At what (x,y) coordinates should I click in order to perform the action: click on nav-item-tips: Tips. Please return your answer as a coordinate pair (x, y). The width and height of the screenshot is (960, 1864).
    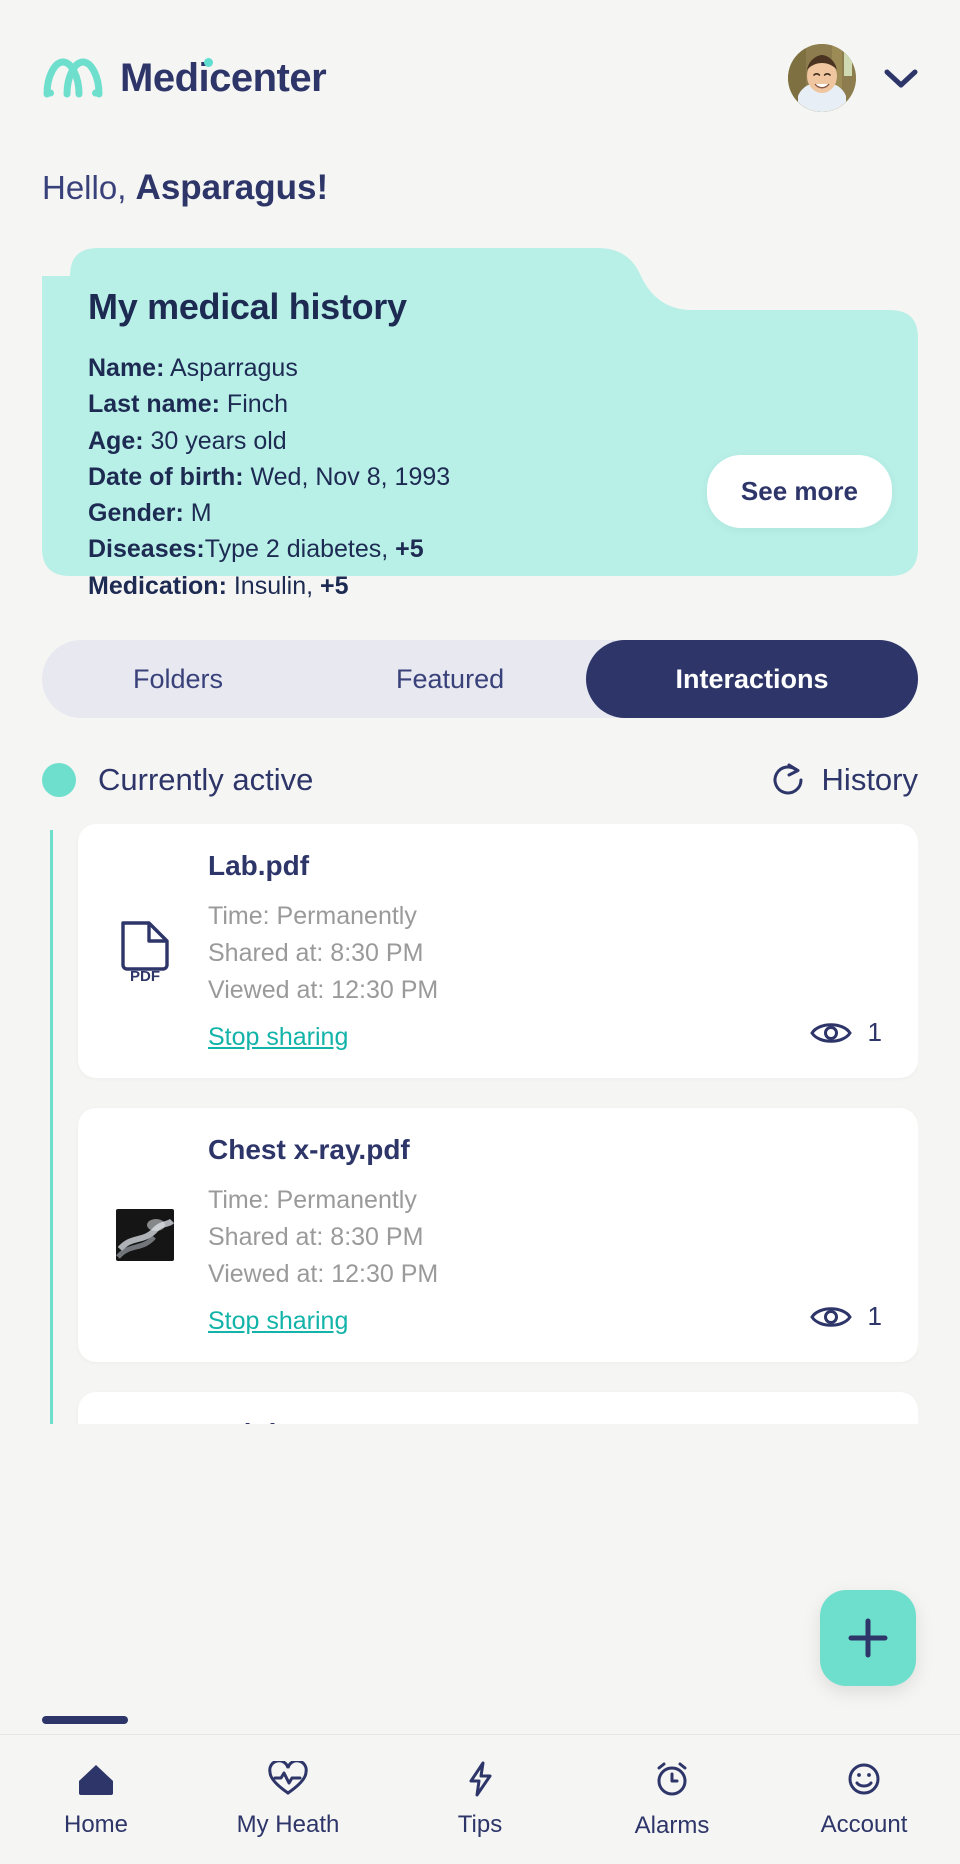
    Looking at the image, I should click on (480, 1800).